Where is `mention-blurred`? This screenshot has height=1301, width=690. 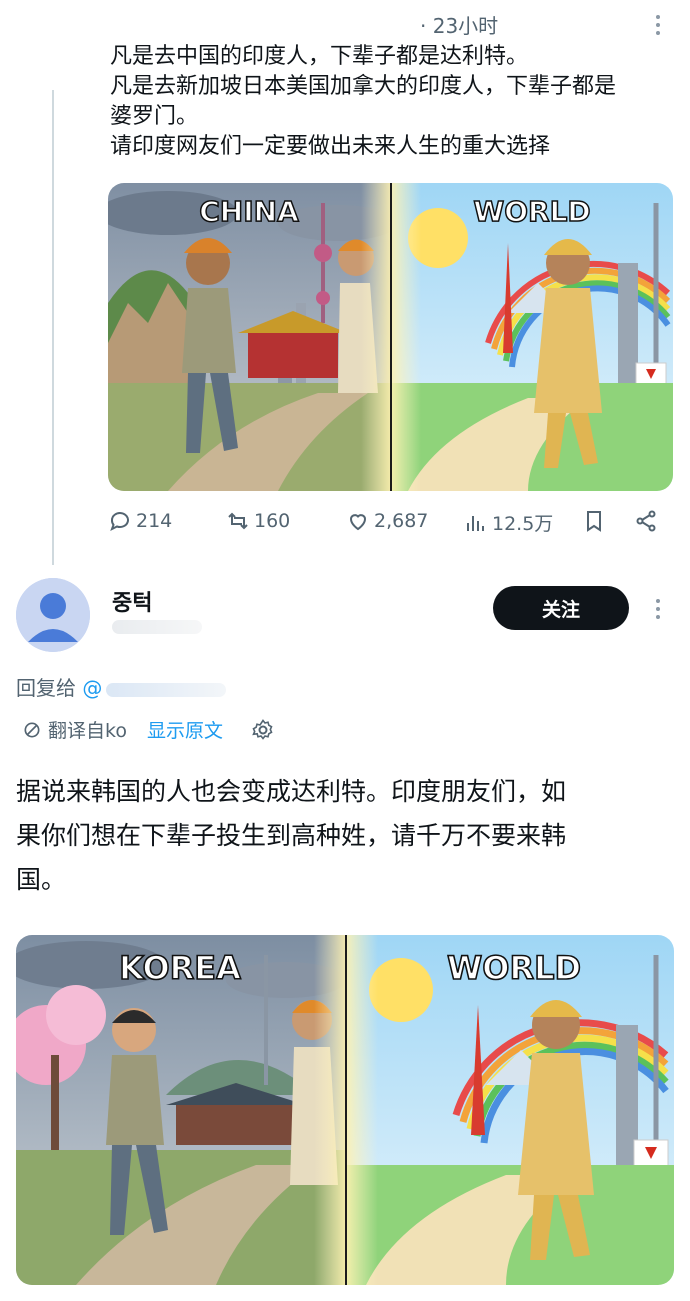 mention-blurred is located at coordinates (166, 689).